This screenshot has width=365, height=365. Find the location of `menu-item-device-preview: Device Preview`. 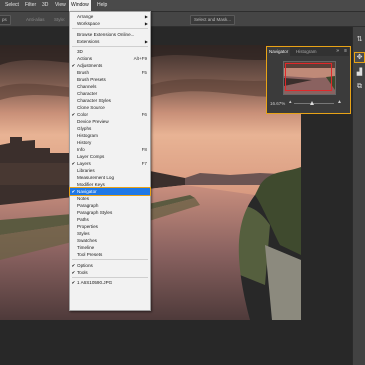

menu-item-device-preview: Device Preview is located at coordinates (110, 121).